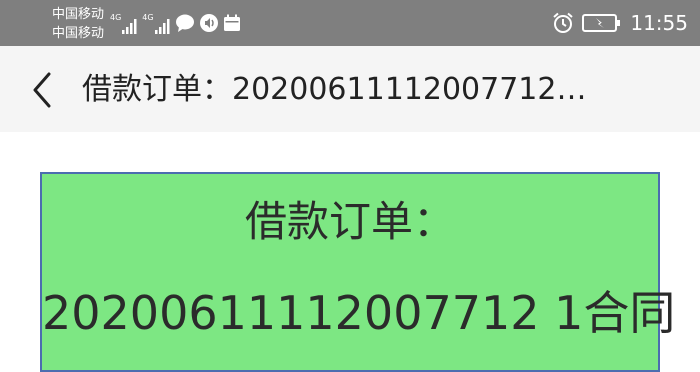  Describe the element at coordinates (601, 23) in the screenshot. I see `battery-charging-icon` at that location.